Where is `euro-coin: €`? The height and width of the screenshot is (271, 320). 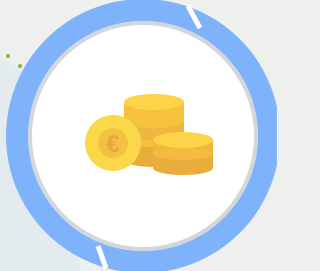
euro-coin: € is located at coordinates (113, 143).